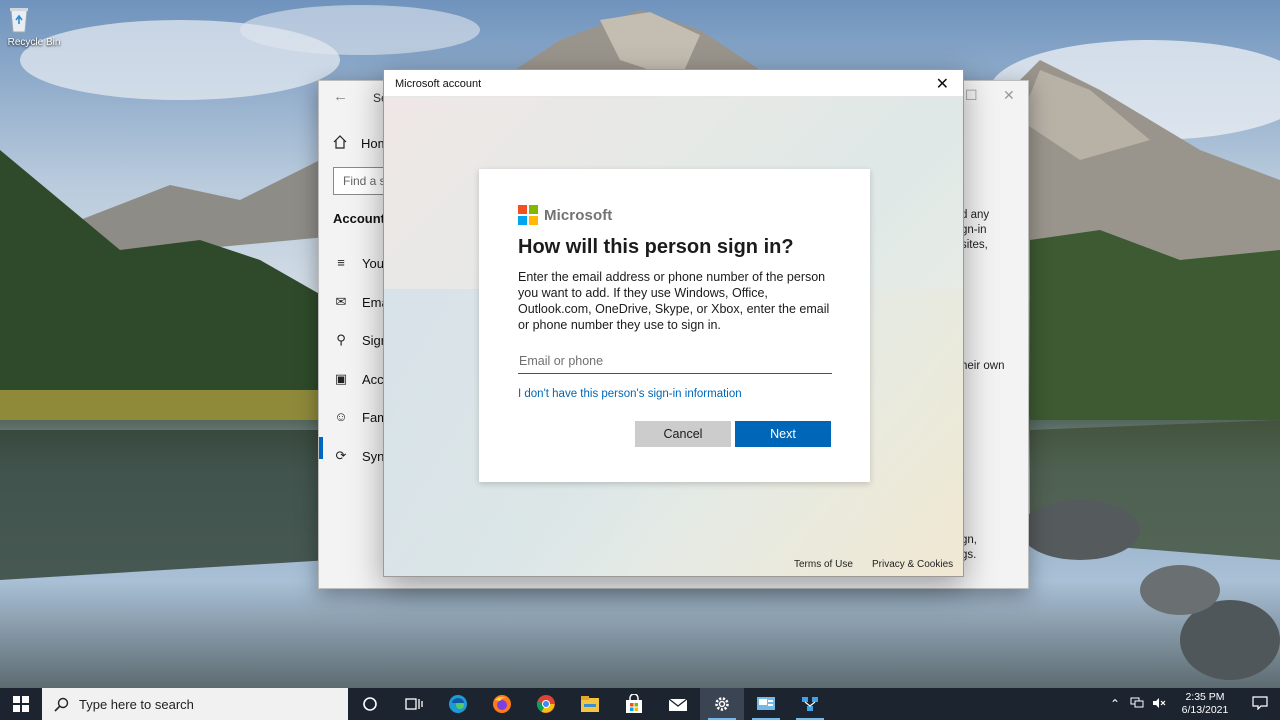 The width and height of the screenshot is (1280, 720). Describe the element at coordinates (683, 434) in the screenshot. I see `cancel-button: Cancel` at that location.